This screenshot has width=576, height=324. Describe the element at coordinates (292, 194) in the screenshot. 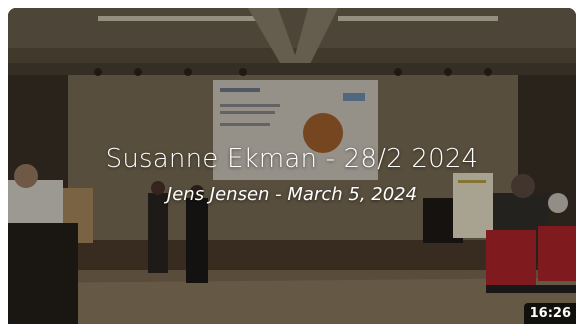

I see `video-subtitle: Jens Jensen - March 5, 2024` at that location.